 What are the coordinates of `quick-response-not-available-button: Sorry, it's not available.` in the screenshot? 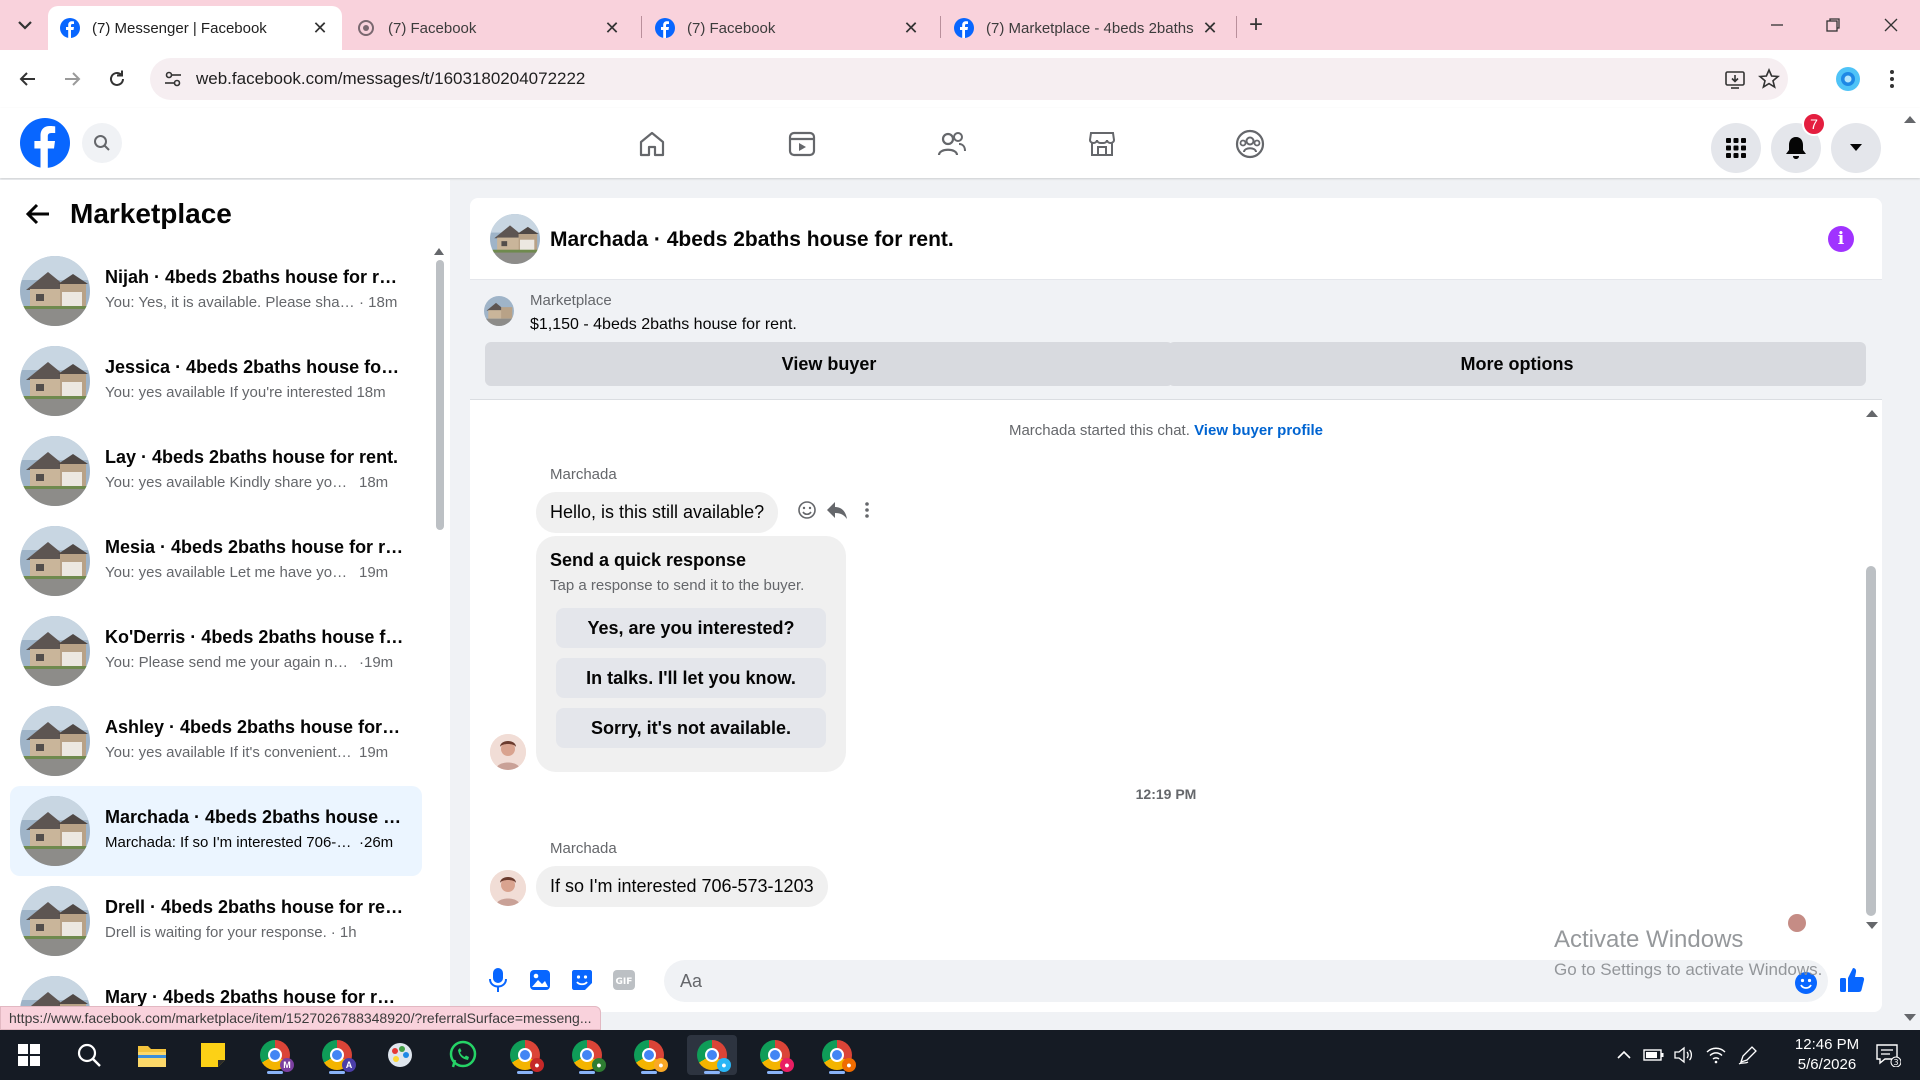 It's located at (691, 728).